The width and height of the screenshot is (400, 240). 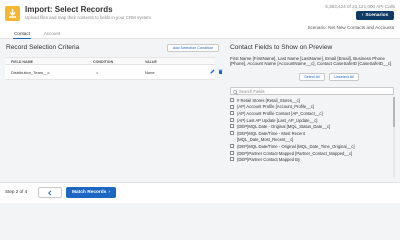 What do you see at coordinates (269, 160) in the screenshot?
I see `field-label: (DEP)Partner Contact Mapped By` at bounding box center [269, 160].